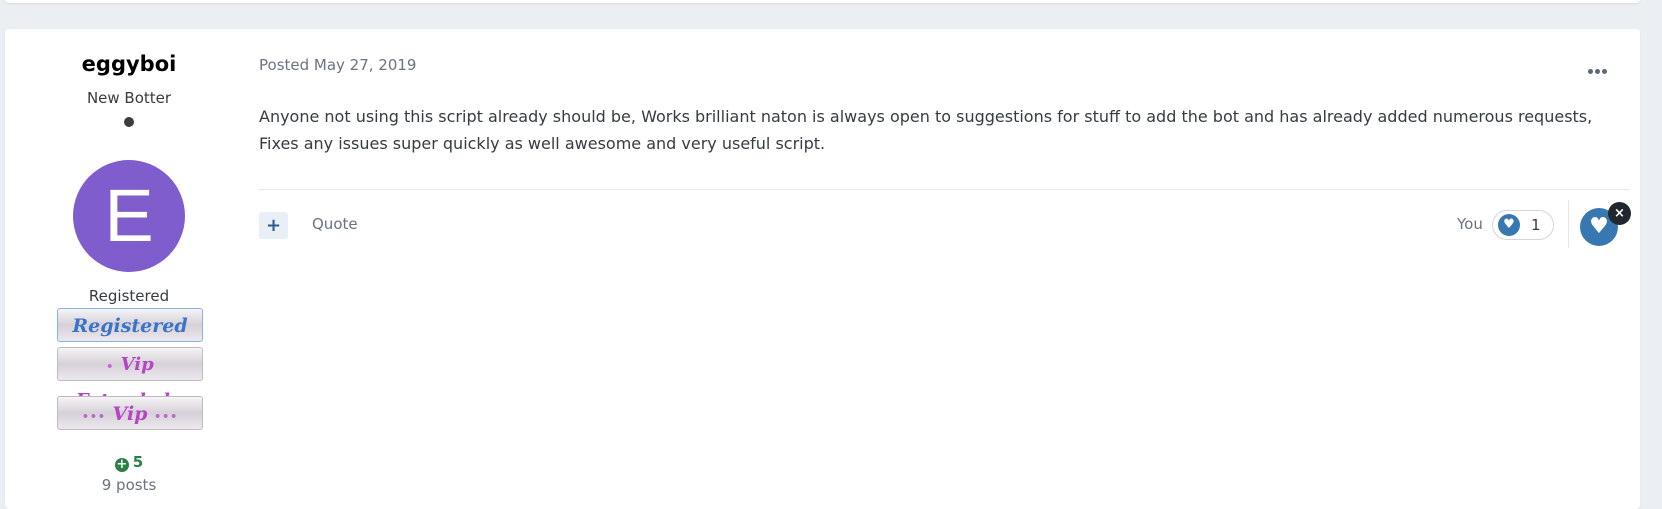 The width and height of the screenshot is (1662, 509). I want to click on multiquote-button: +, so click(273, 225).